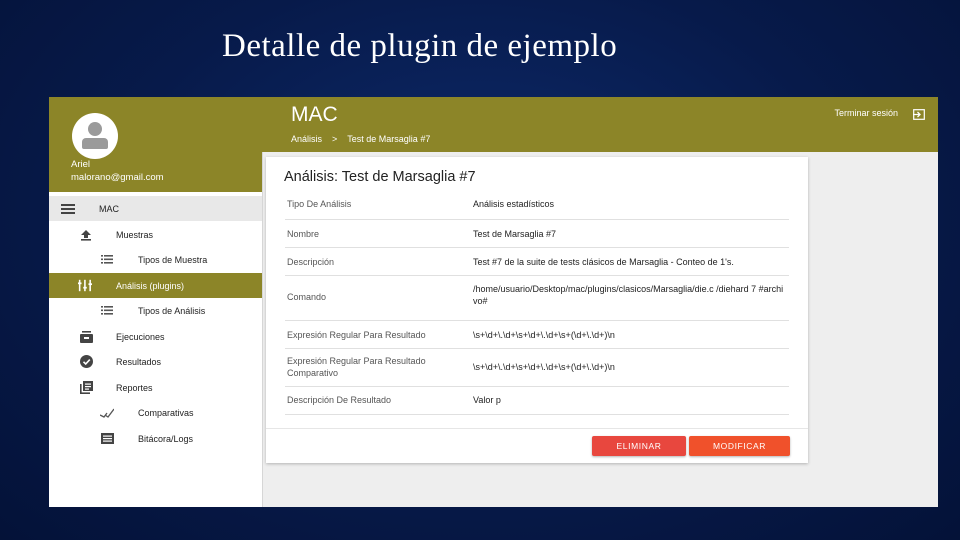 The width and height of the screenshot is (960, 540). Describe the element at coordinates (107, 439) in the screenshot. I see `logs-icon` at that location.